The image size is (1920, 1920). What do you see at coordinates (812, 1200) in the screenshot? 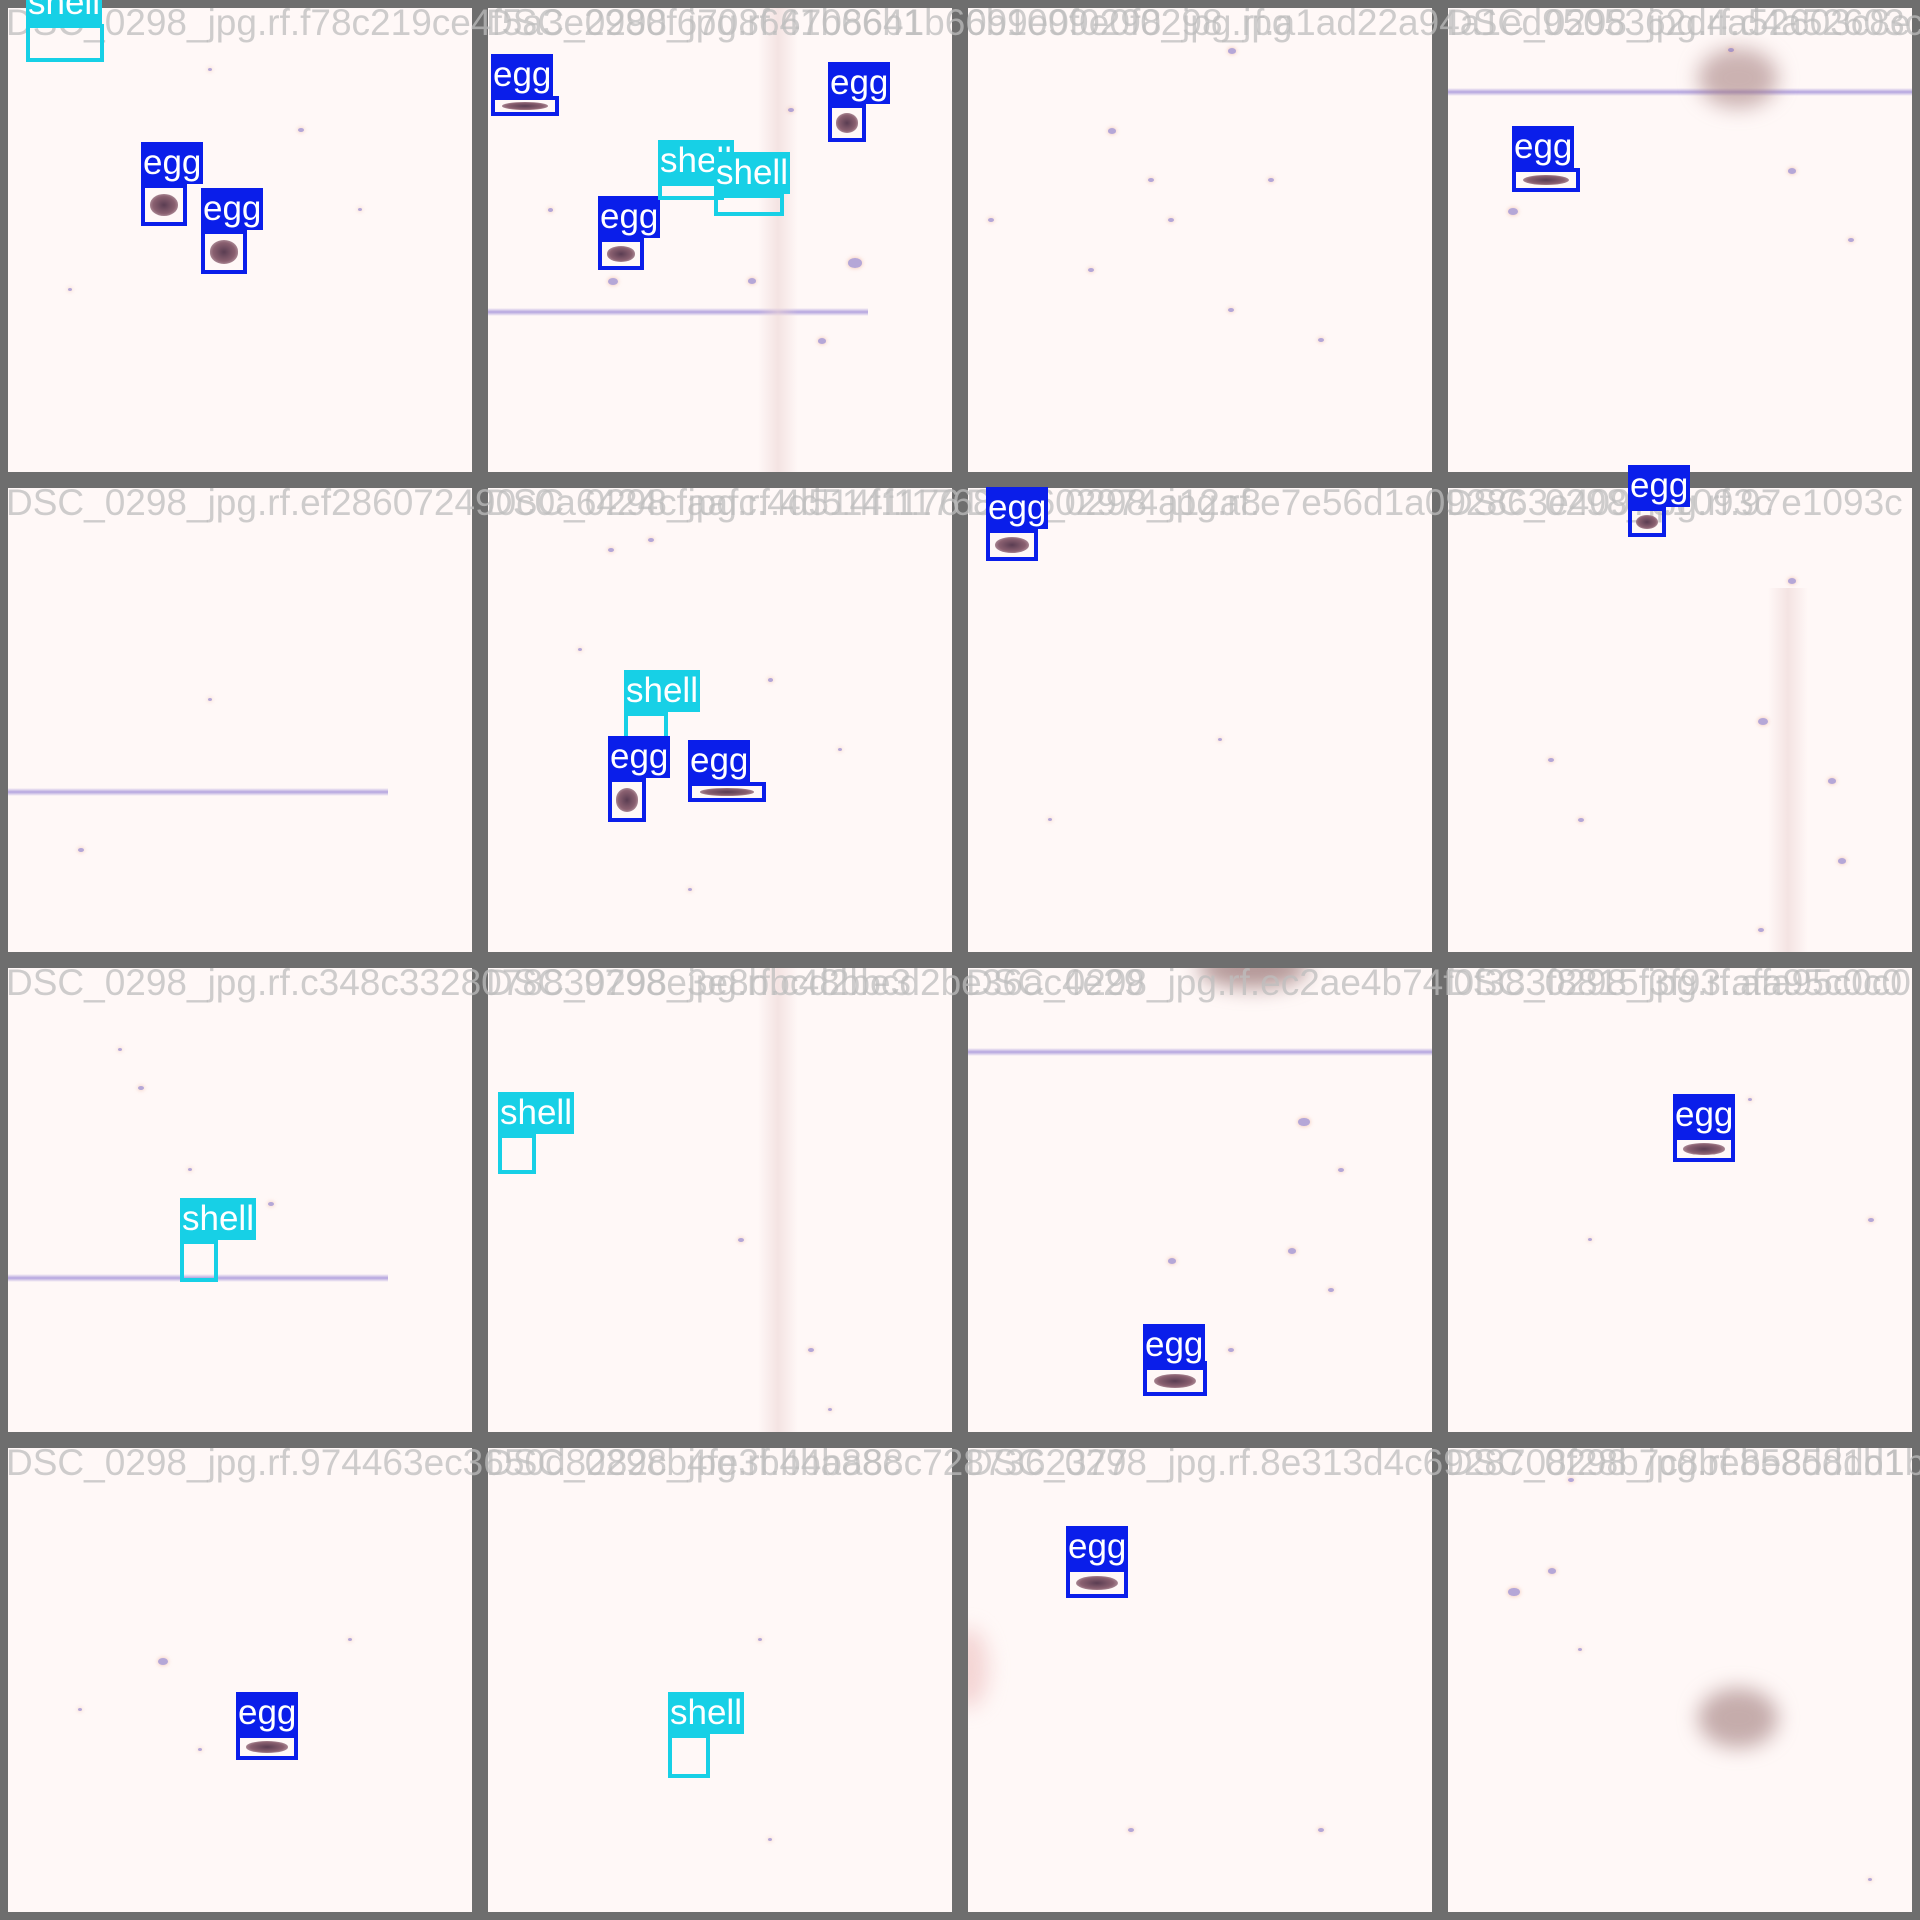
I see `image-tile: DSC_0298_jpg.rf.c48bbcd2be36ac4e29 shell` at bounding box center [812, 1200].